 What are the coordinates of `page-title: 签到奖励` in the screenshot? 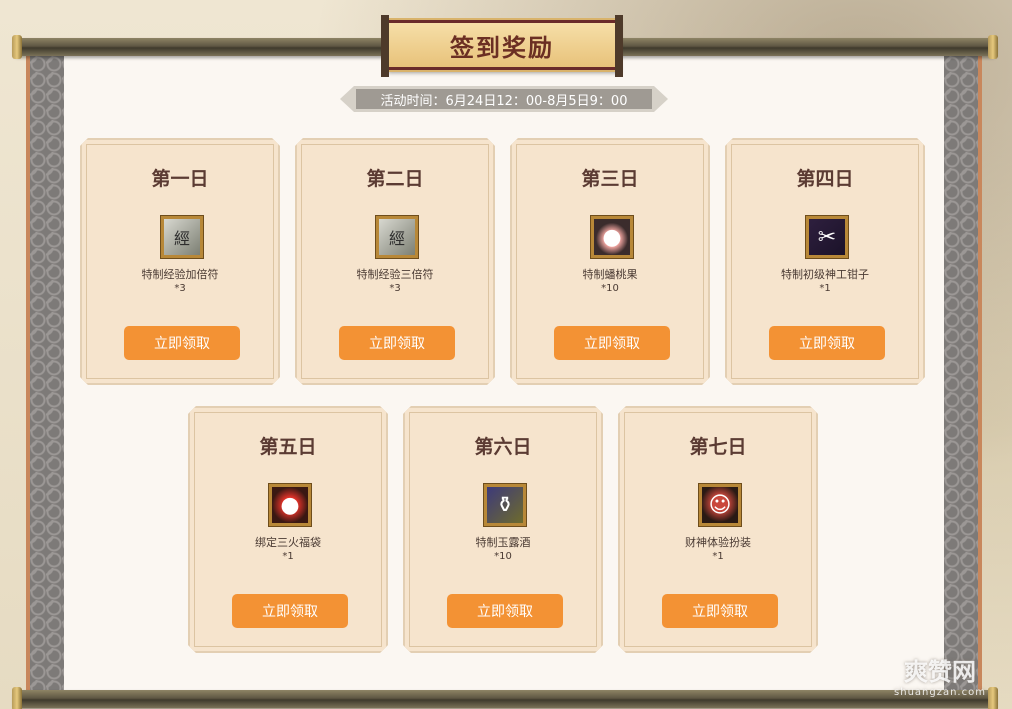 It's located at (502, 47).